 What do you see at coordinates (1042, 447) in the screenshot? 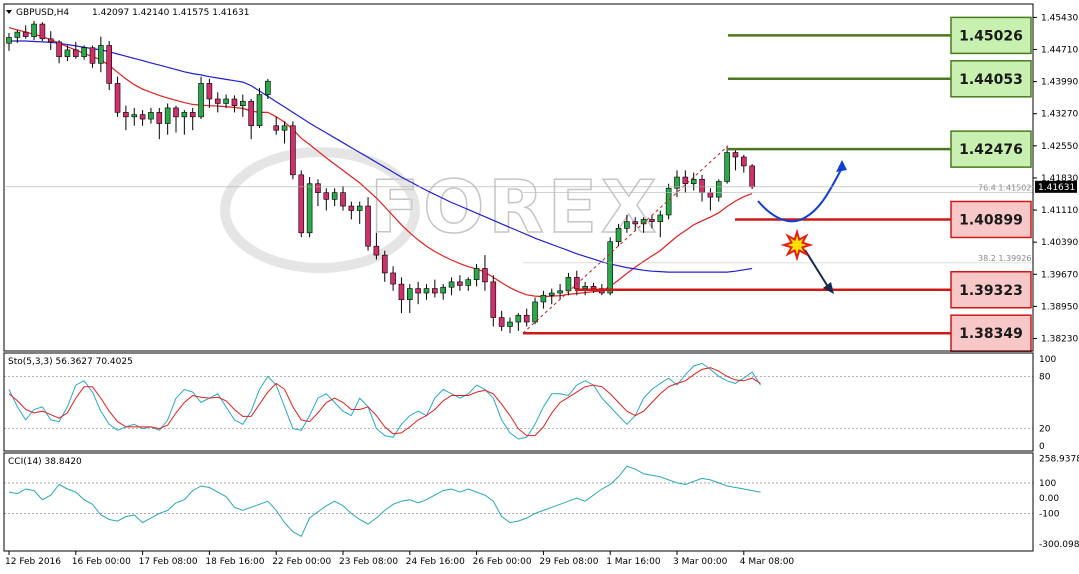
I see `stochastic-tick-label: 0` at bounding box center [1042, 447].